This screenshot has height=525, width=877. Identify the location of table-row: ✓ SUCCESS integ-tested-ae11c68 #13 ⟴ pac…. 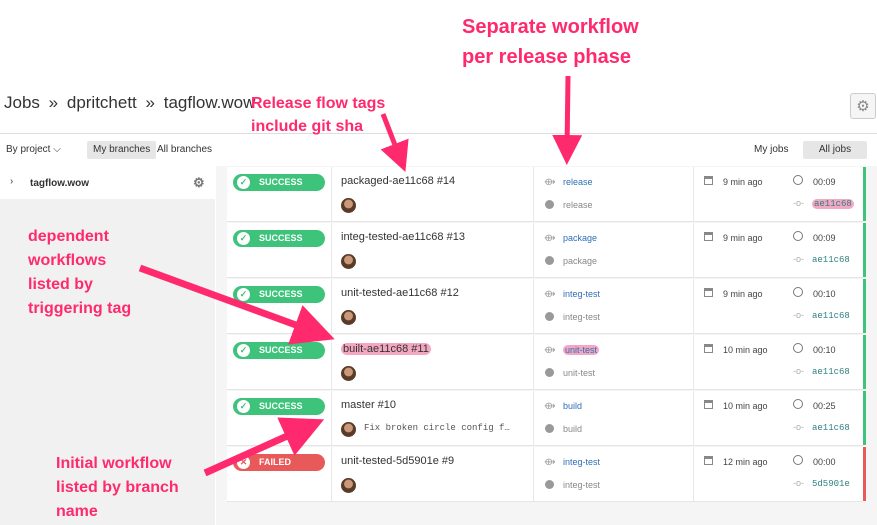
(546, 250).